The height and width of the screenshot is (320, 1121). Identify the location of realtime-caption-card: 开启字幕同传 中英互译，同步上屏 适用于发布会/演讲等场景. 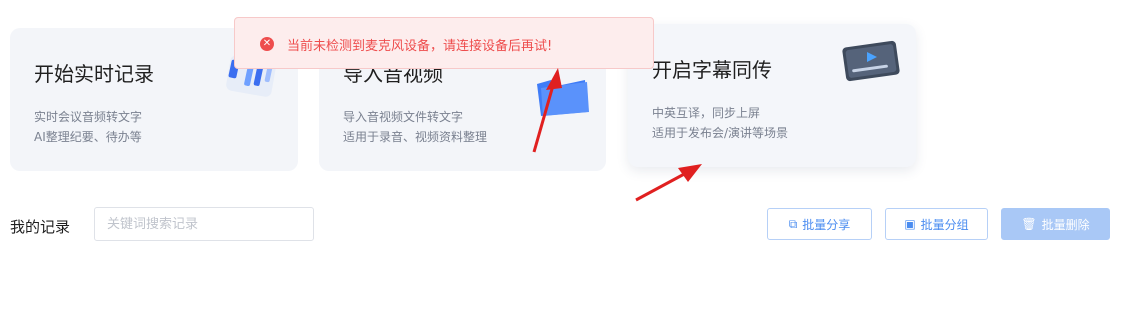
(772, 95).